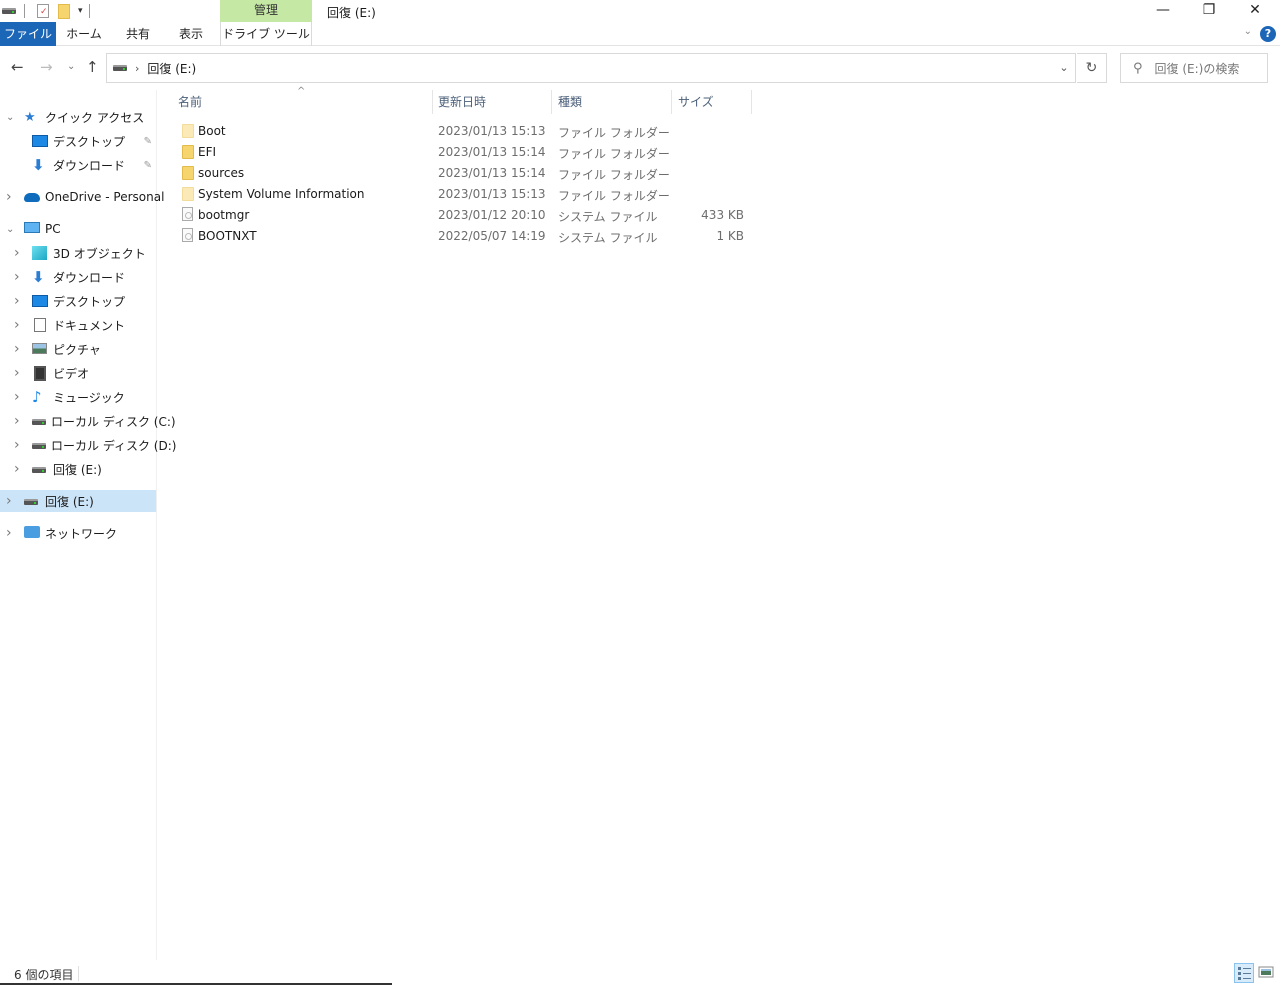 This screenshot has width=1280, height=985. I want to click on sidebar-item: › ⬇ ダウンロード, so click(78, 277).